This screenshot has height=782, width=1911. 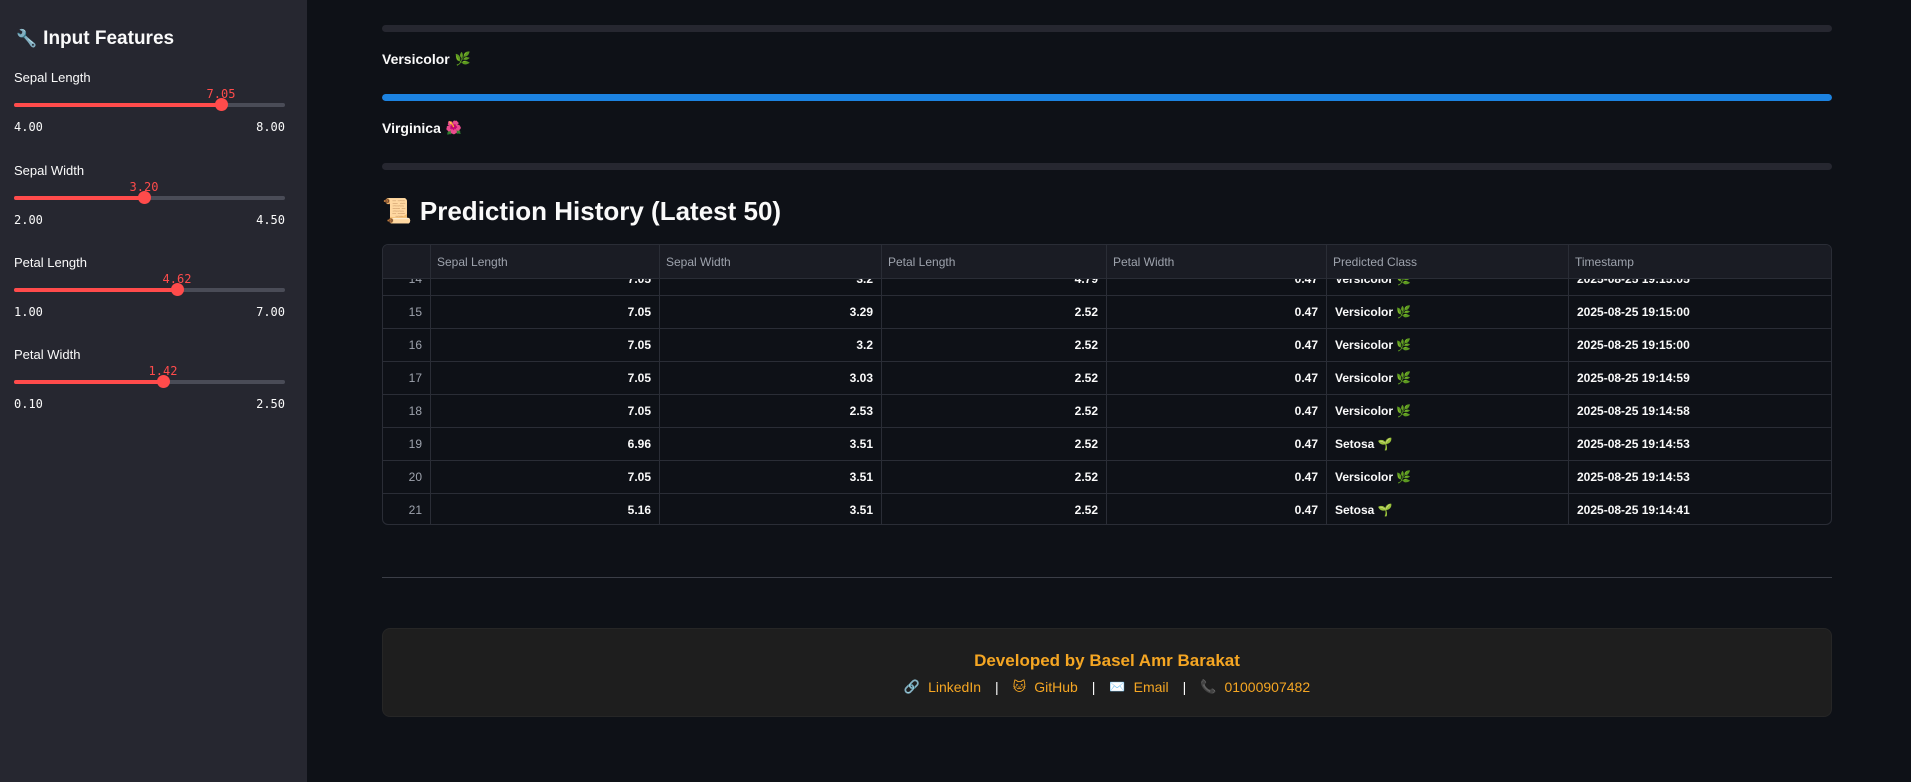 What do you see at coordinates (1700, 509) in the screenshot?
I see `table-cell: 2025-08-25 19:14:41` at bounding box center [1700, 509].